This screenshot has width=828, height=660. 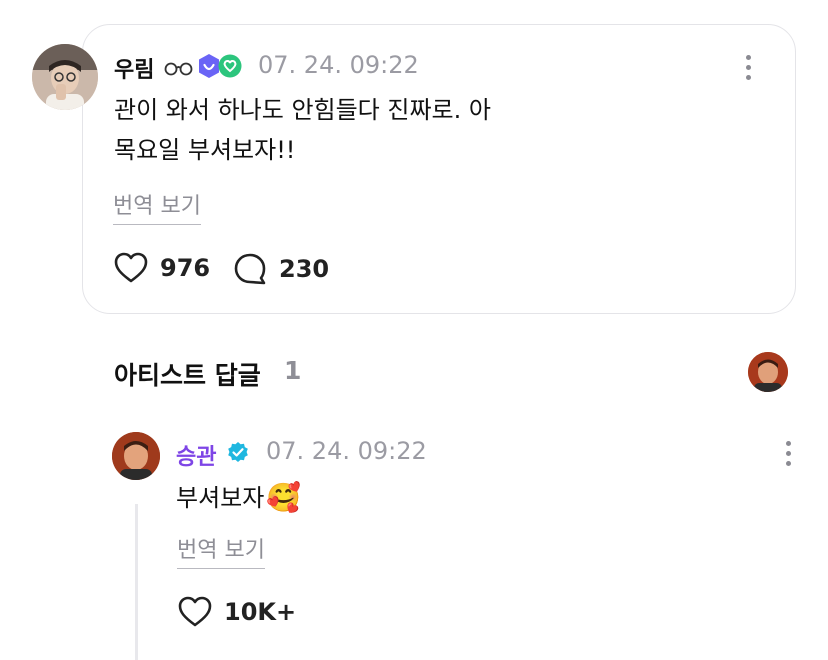 What do you see at coordinates (376, 498) in the screenshot?
I see `reply-body: 부셔보자 🥰` at bounding box center [376, 498].